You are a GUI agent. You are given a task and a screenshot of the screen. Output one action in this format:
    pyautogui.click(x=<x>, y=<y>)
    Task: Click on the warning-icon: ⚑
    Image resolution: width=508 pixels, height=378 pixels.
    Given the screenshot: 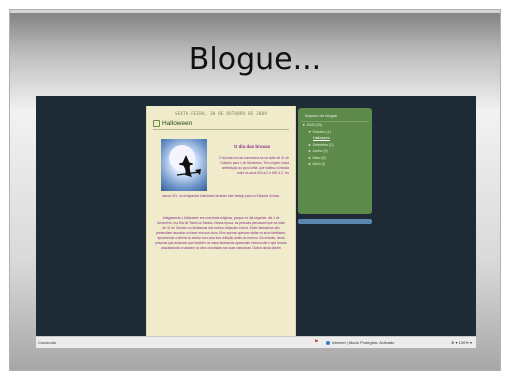 What is the action you would take?
    pyautogui.click(x=316, y=342)
    